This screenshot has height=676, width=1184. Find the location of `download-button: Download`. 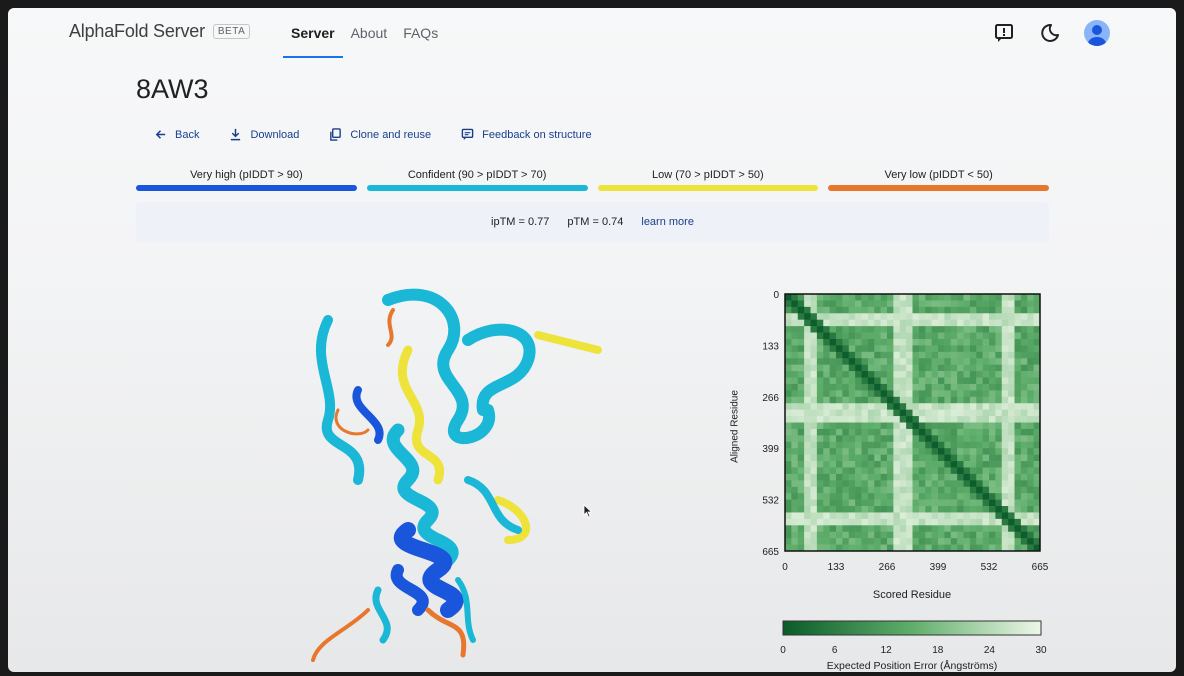

download-button: Download is located at coordinates (264, 134).